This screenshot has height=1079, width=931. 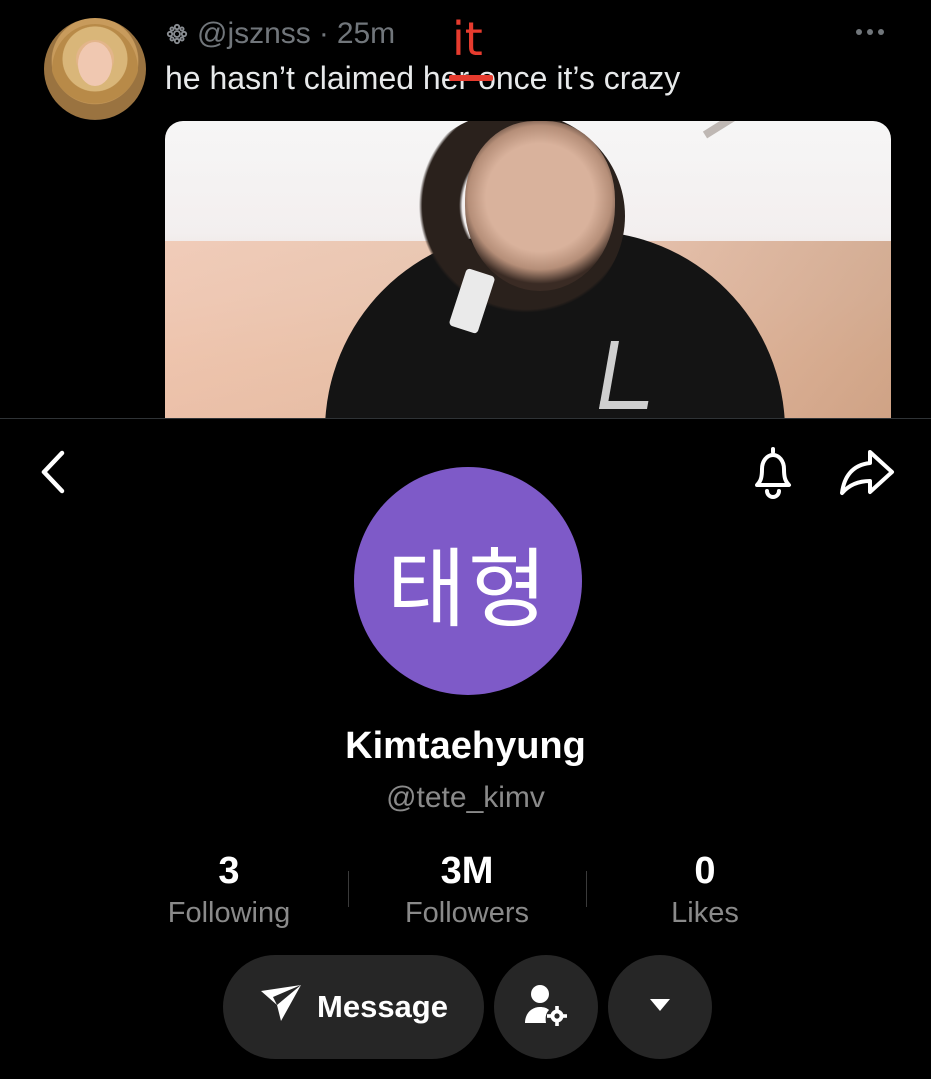 I want to click on share-arrow-icon, so click(x=867, y=472).